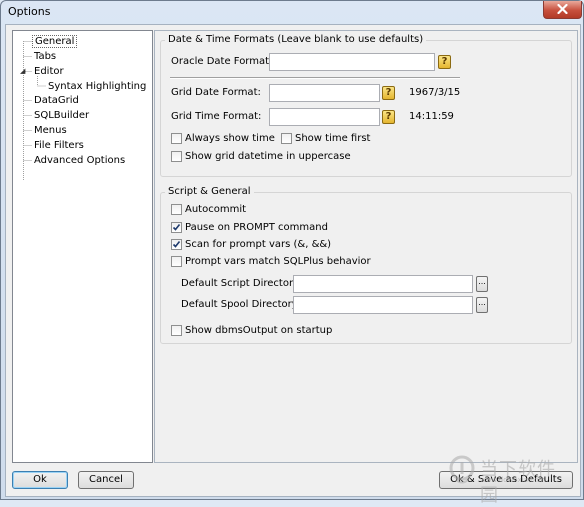 Image resolution: width=584 pixels, height=507 pixels. Describe the element at coordinates (324, 93) in the screenshot. I see `grid-date-format-input` at that location.